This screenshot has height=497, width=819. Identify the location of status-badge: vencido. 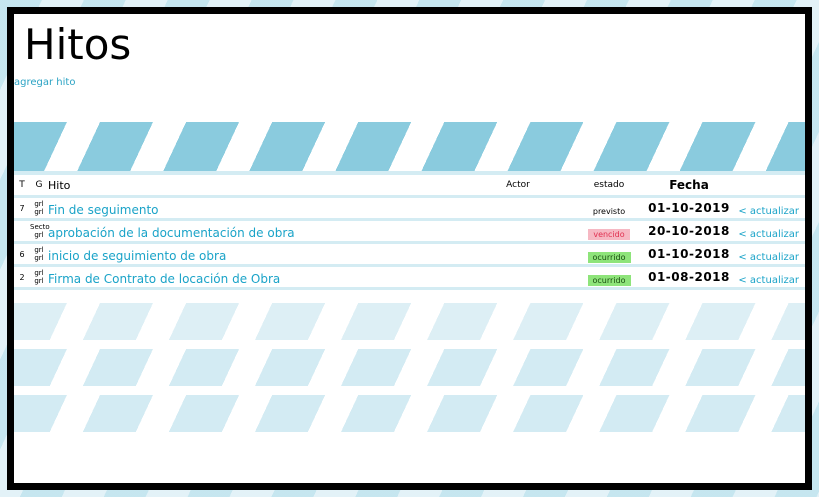
(609, 234).